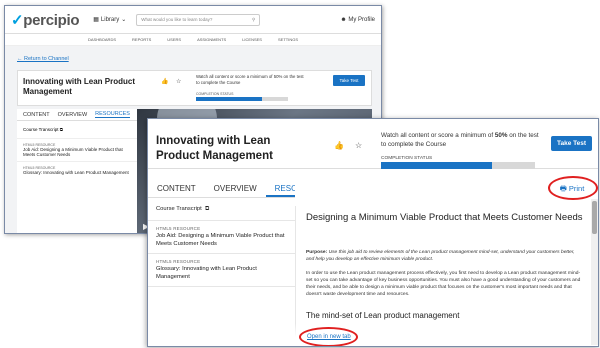 Image resolution: width=600 pixels, height=348 pixels. Describe the element at coordinates (124, 20) in the screenshot. I see `chevron-down-icon: ⌄` at that location.